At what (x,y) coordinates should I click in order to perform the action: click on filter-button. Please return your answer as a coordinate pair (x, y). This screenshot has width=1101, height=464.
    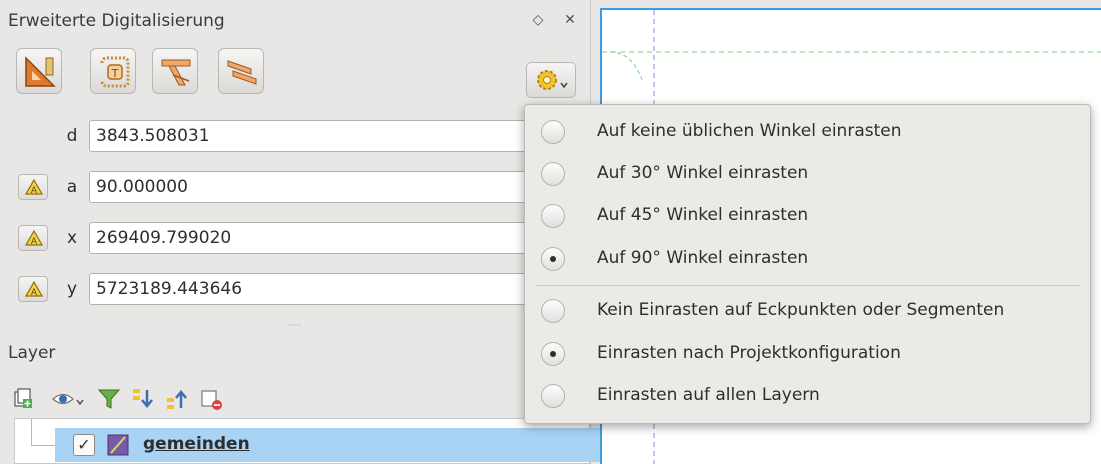
    Looking at the image, I should click on (109, 399).